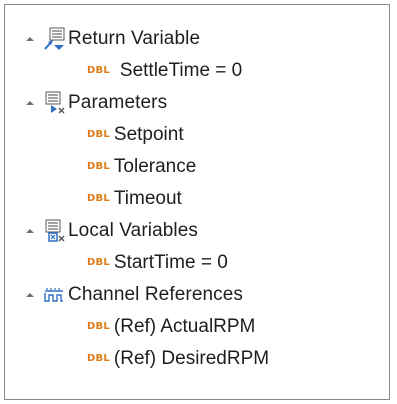 The image size is (397, 404). Describe the element at coordinates (170, 262) in the screenshot. I see `tree-leaf-label: StartTime = 0` at that location.